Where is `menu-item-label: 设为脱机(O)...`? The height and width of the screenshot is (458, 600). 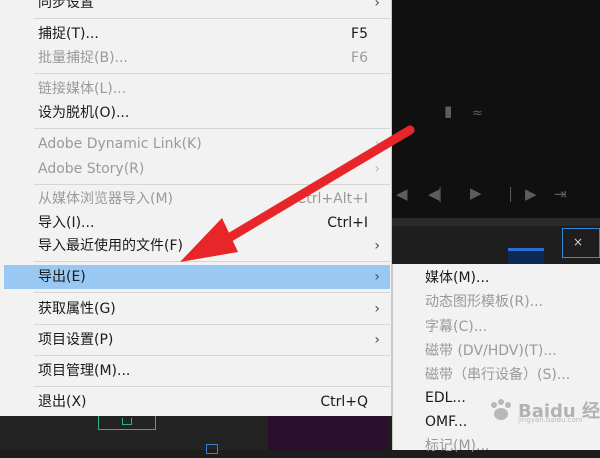
menu-item-label: 设为脱机(O)... is located at coordinates (84, 113).